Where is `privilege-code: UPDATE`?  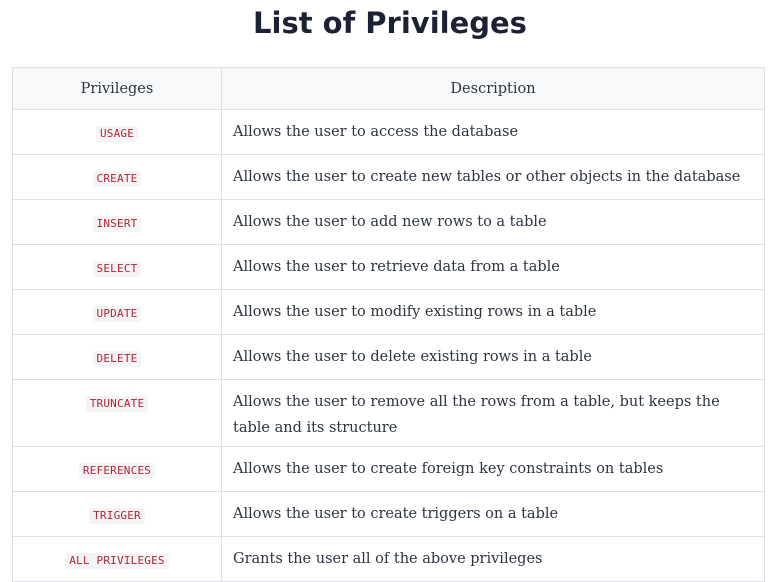
privilege-code: UPDATE is located at coordinates (117, 314).